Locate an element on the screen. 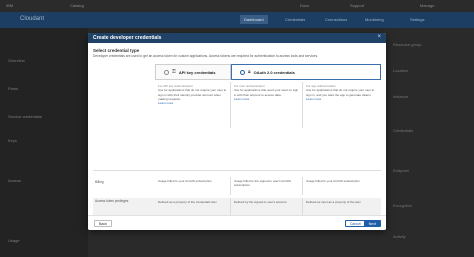 Image resolution: width=474 pixels, height=257 pixels. sidebar-item: Plans is located at coordinates (13, 88).